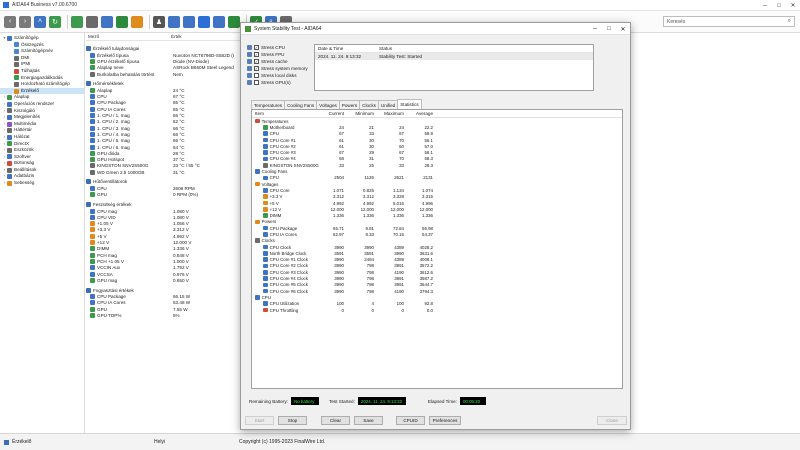 The height and width of the screenshot is (450, 800). What do you see at coordinates (178, 74) in the screenshot?
I see `property-value: Nem` at bounding box center [178, 74].